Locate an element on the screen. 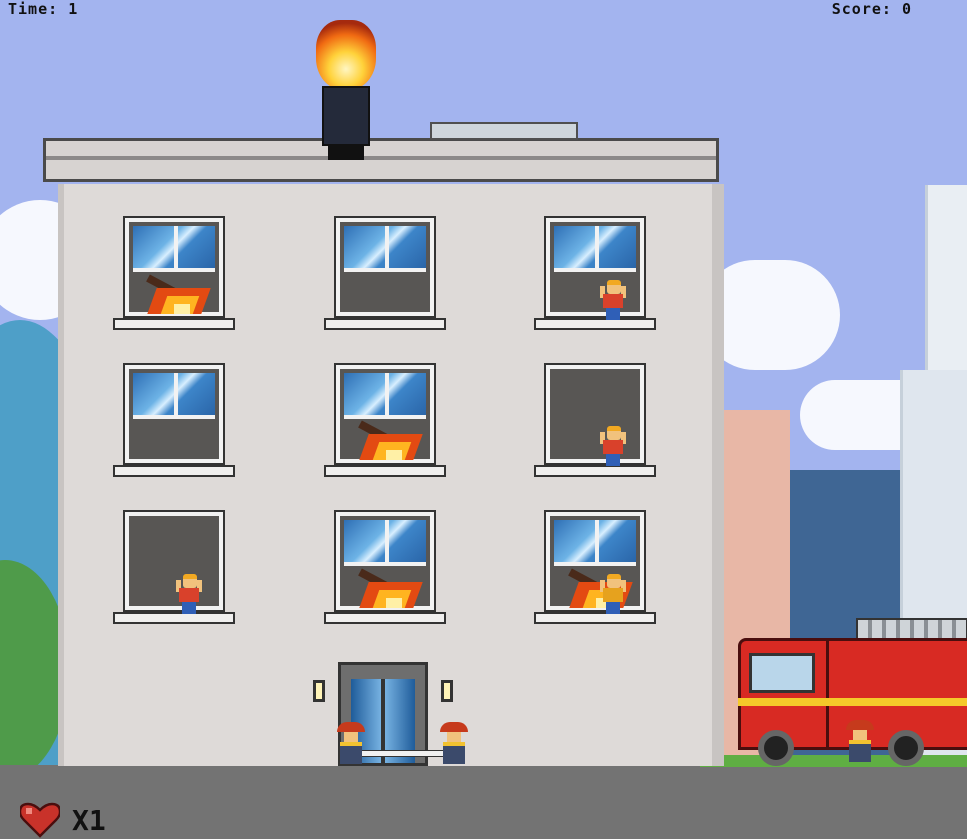  time-display: Time: 1 is located at coordinates (43, 9).